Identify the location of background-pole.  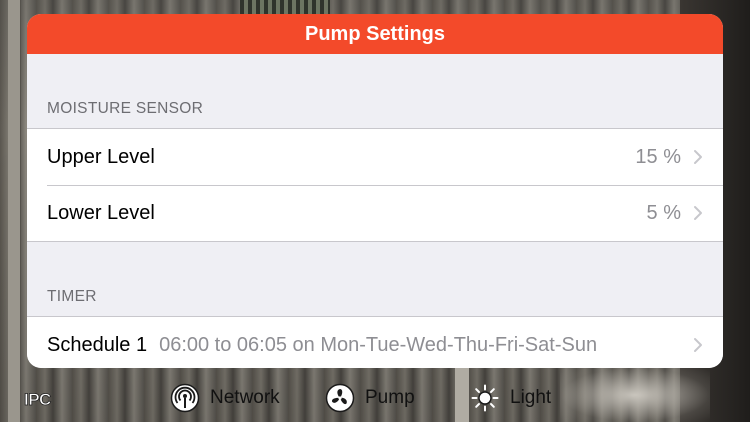
(14, 211).